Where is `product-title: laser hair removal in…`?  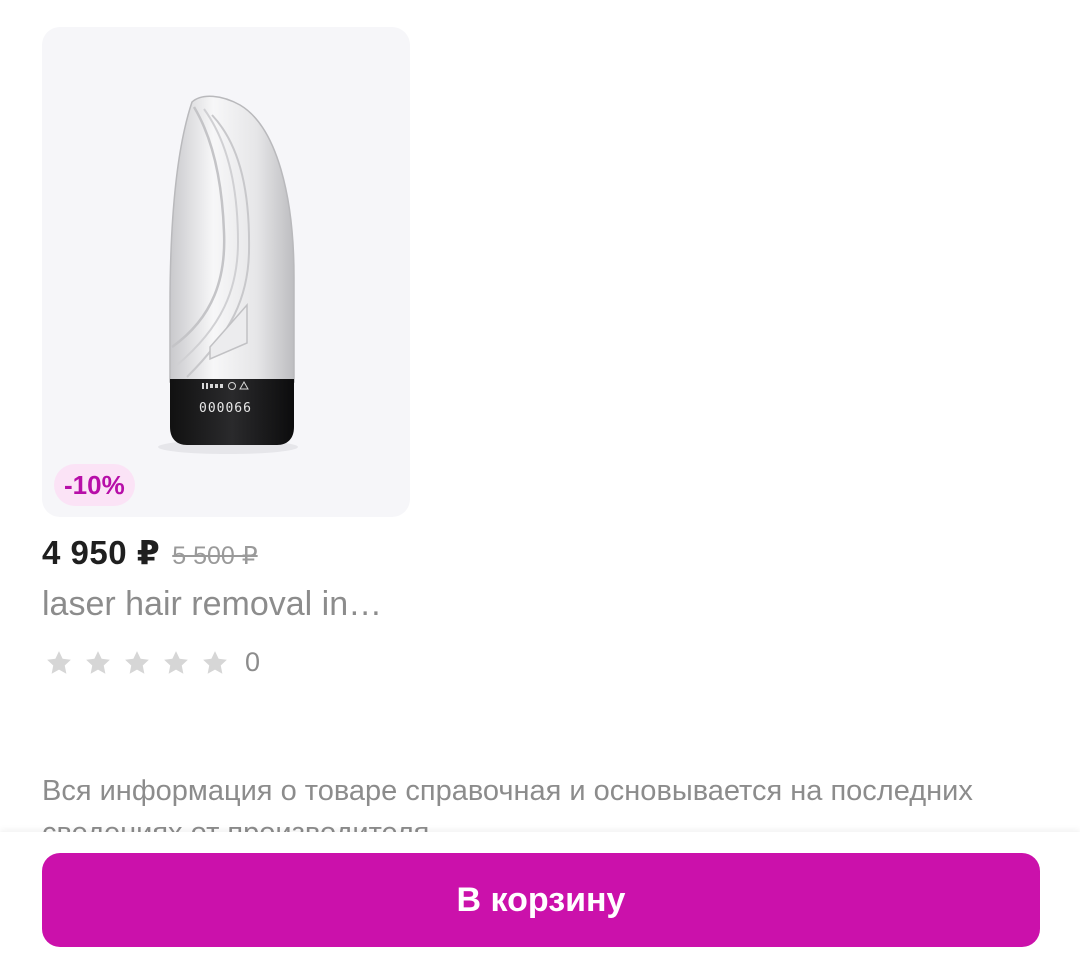 product-title: laser hair removal in… is located at coordinates (226, 604).